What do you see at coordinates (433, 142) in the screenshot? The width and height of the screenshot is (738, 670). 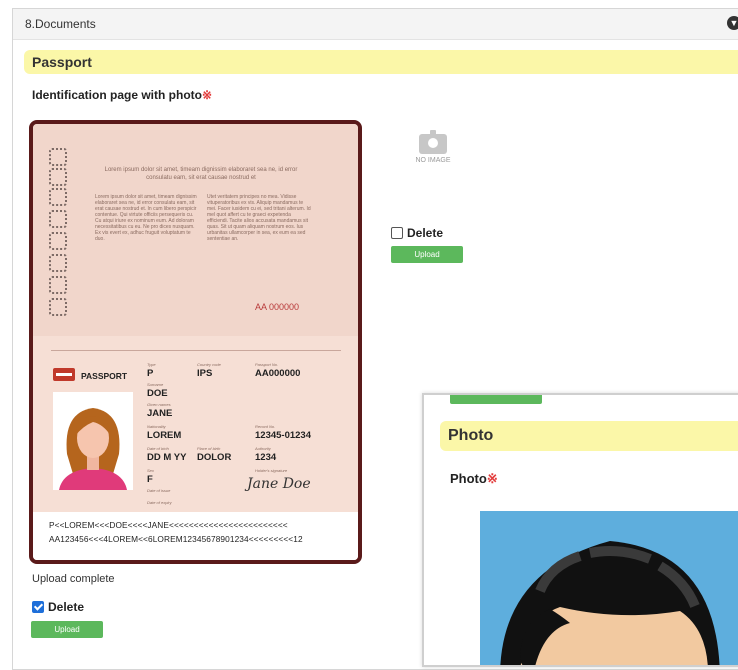 I see `camera-icon` at bounding box center [433, 142].